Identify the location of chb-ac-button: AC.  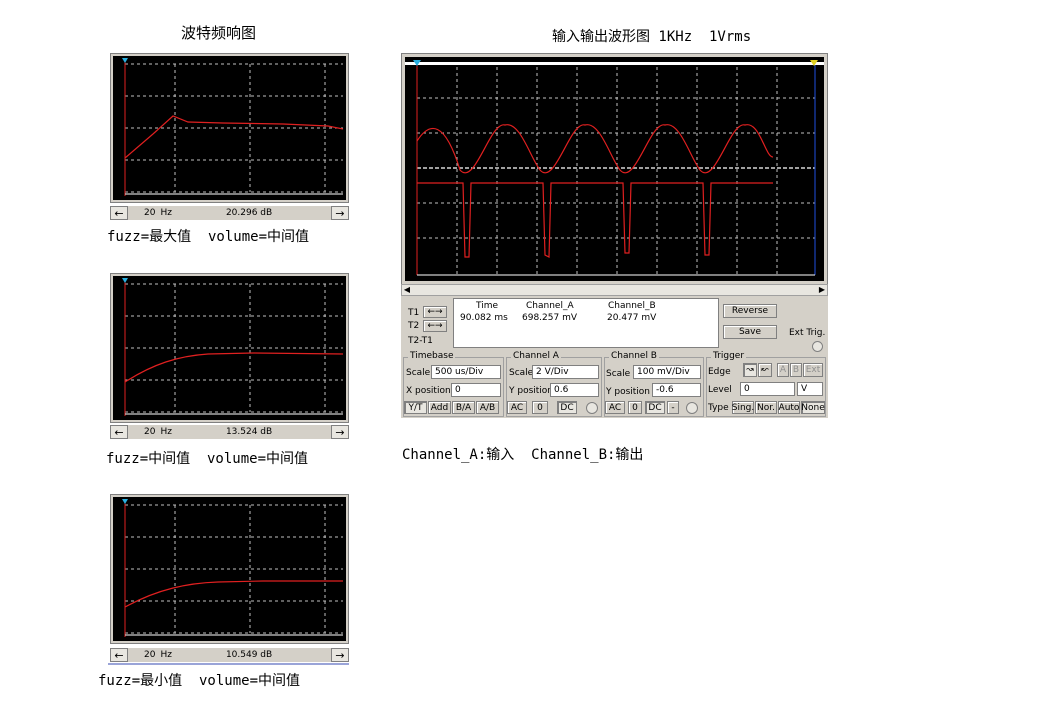
(615, 407).